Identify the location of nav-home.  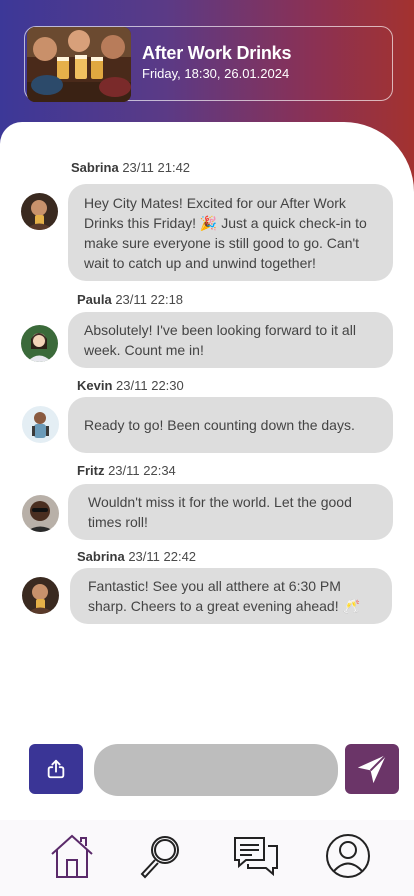
(72, 856).